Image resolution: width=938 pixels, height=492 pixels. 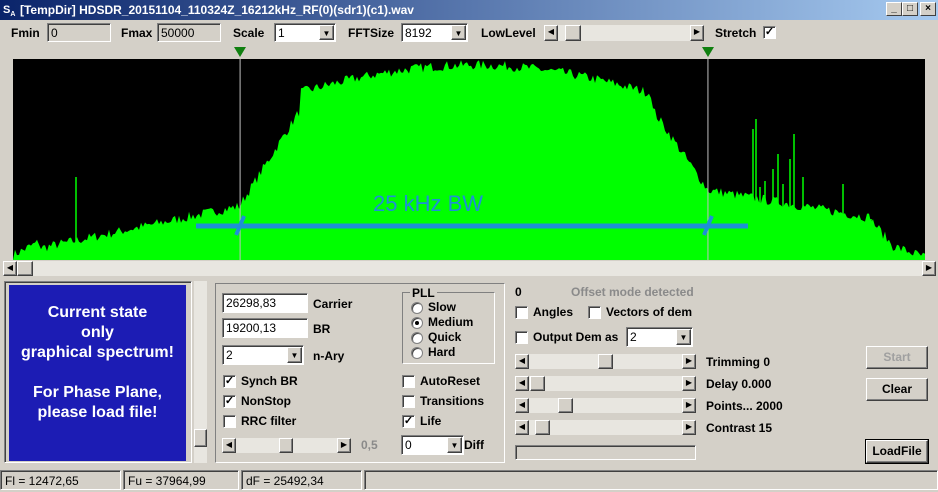 What do you see at coordinates (542, 427) in the screenshot?
I see `contrast-thumb` at bounding box center [542, 427].